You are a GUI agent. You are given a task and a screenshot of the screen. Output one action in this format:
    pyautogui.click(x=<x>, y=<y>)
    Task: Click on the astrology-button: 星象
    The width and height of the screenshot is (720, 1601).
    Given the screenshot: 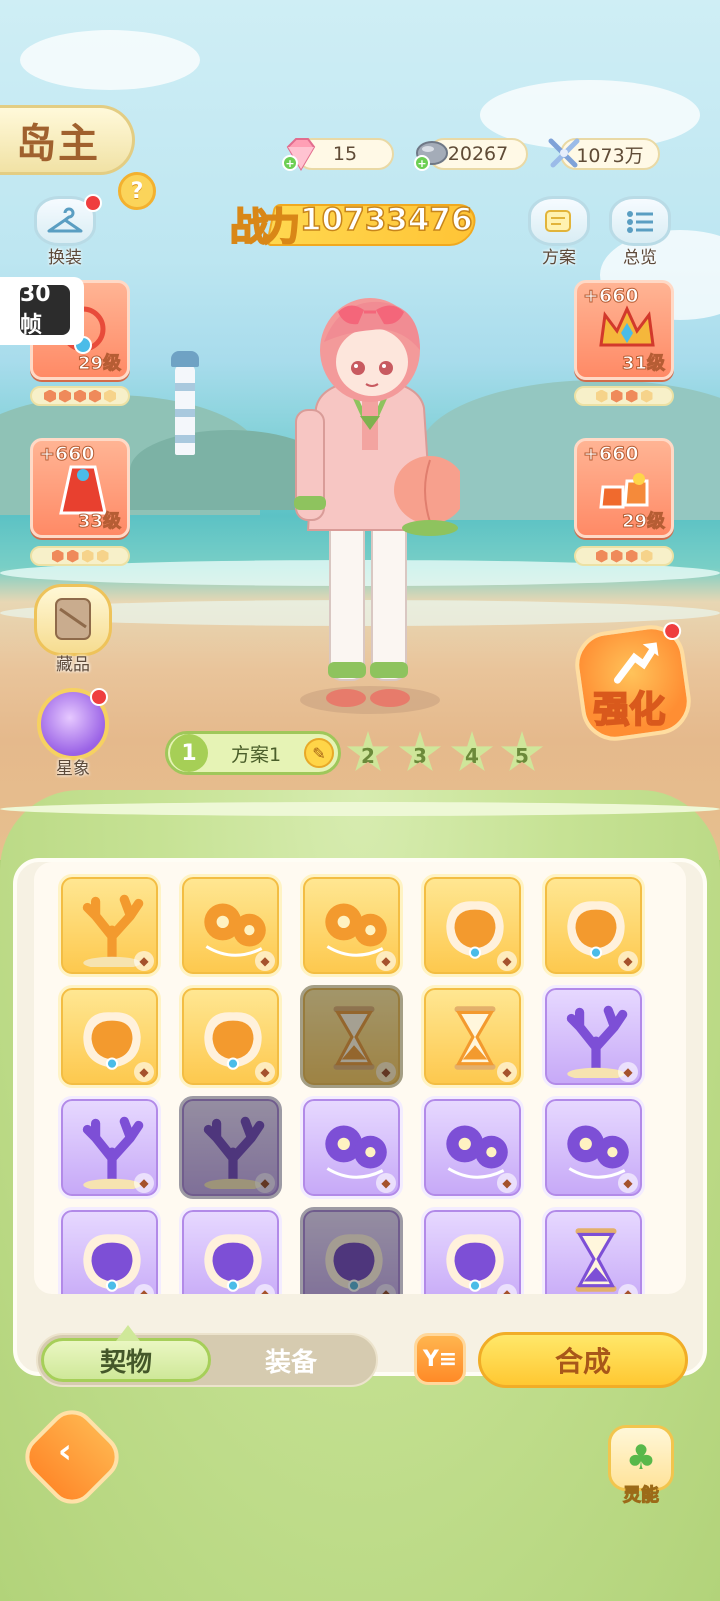 What is the action you would take?
    pyautogui.click(x=73, y=733)
    